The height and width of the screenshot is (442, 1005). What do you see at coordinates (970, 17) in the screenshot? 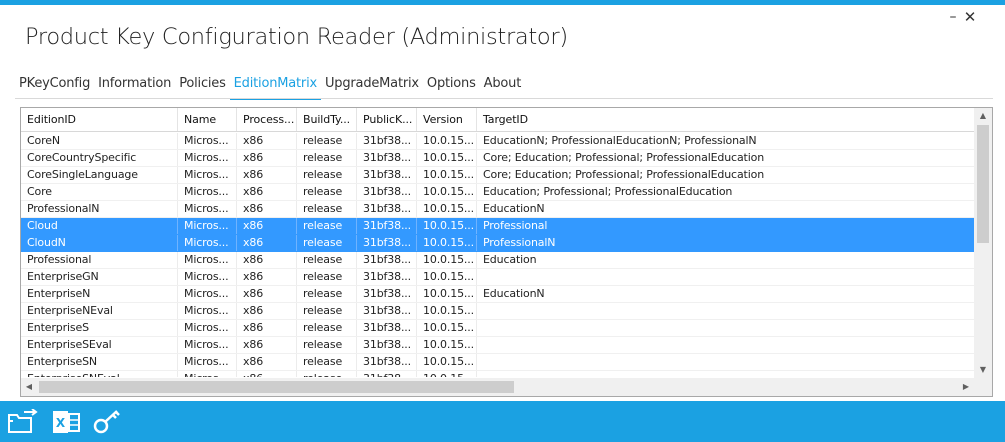
I see `close-button: ✕` at bounding box center [970, 17].